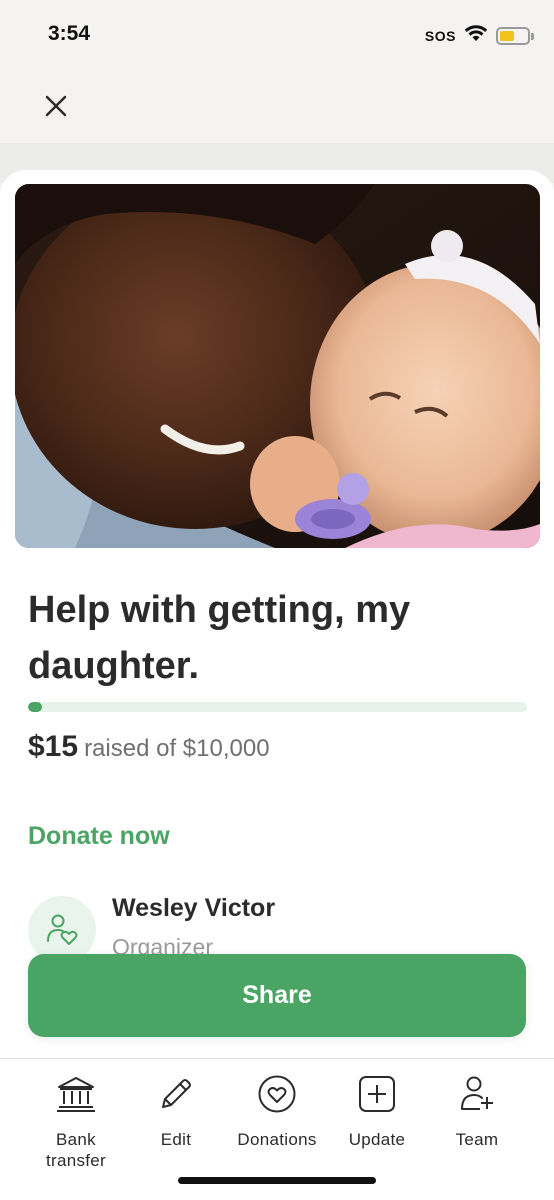 The height and width of the screenshot is (1200, 554). I want to click on carrier-label: SOS, so click(440, 35).